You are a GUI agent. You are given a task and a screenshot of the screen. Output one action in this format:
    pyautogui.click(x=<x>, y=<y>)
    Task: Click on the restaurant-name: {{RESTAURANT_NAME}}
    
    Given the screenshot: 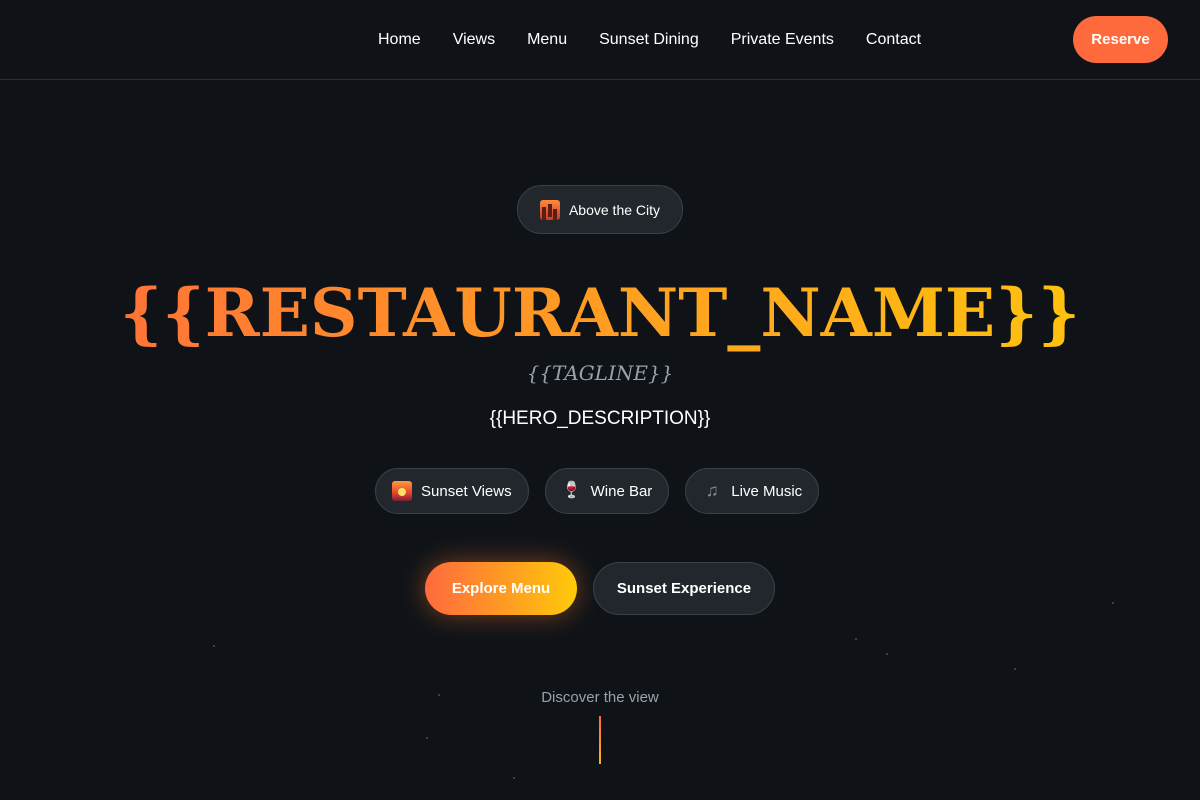 What is the action you would take?
    pyautogui.click(x=600, y=313)
    